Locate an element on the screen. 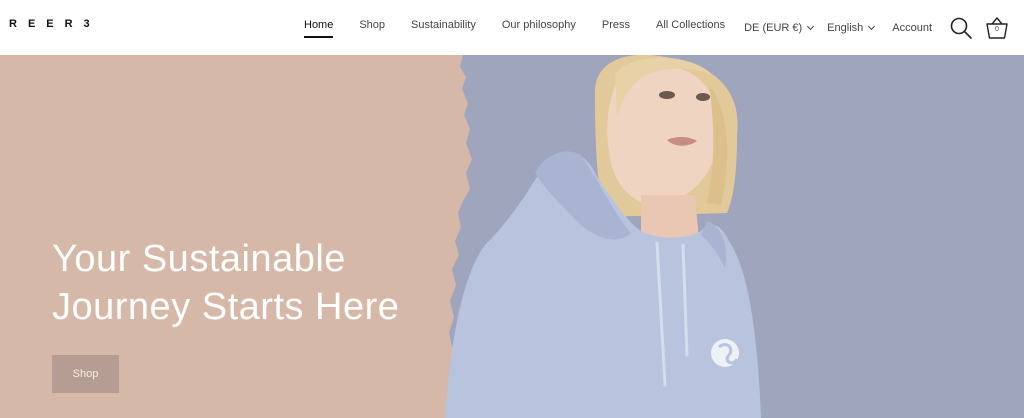 The width and height of the screenshot is (1024, 418). hero-heading-line-2: Journey Starts Here is located at coordinates (226, 307).